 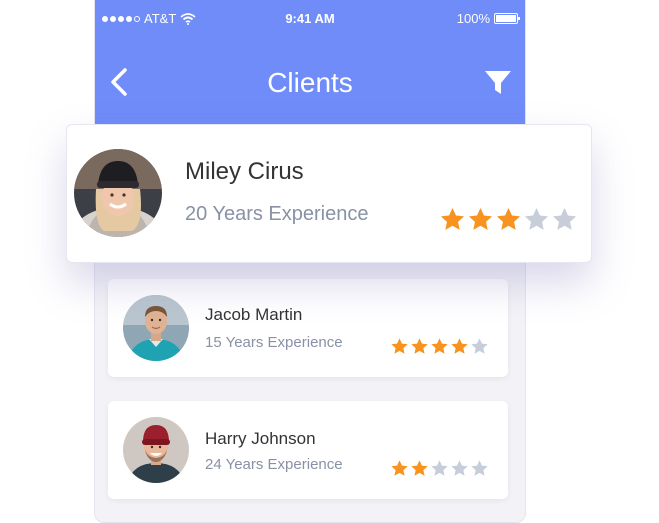 I want to click on battery-icon, so click(x=507, y=18).